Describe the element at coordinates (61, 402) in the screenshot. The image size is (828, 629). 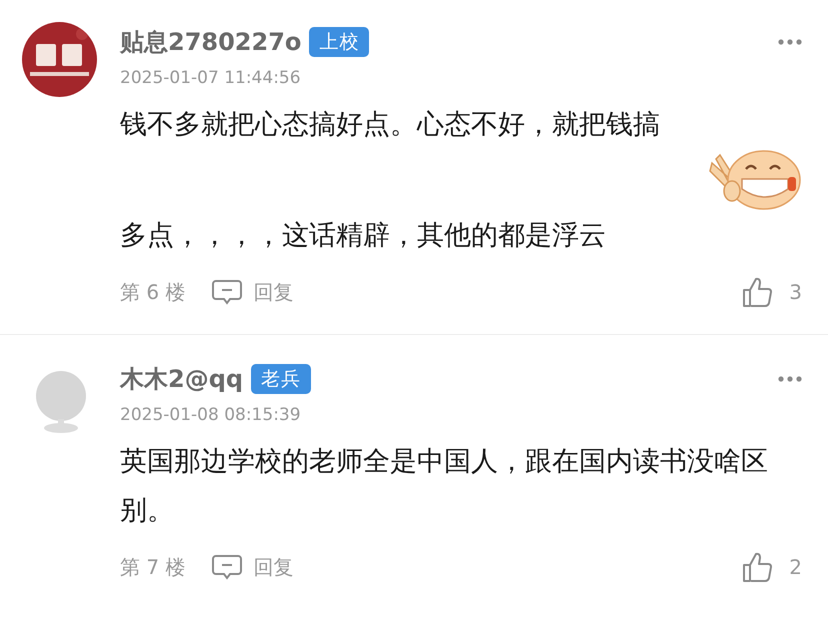
I see `avatar-icon` at that location.